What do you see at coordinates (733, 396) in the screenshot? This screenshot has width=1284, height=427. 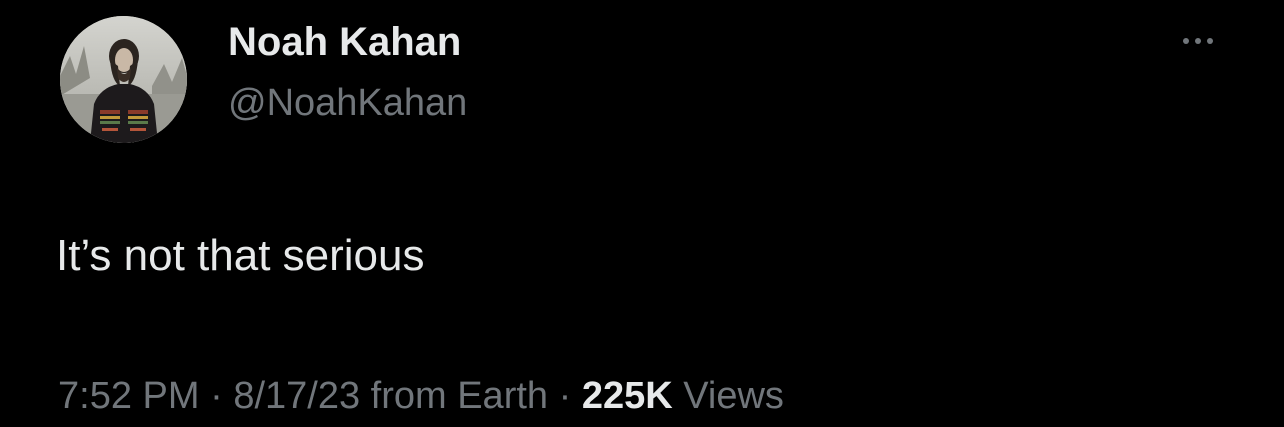 I see `views-label: Views` at bounding box center [733, 396].